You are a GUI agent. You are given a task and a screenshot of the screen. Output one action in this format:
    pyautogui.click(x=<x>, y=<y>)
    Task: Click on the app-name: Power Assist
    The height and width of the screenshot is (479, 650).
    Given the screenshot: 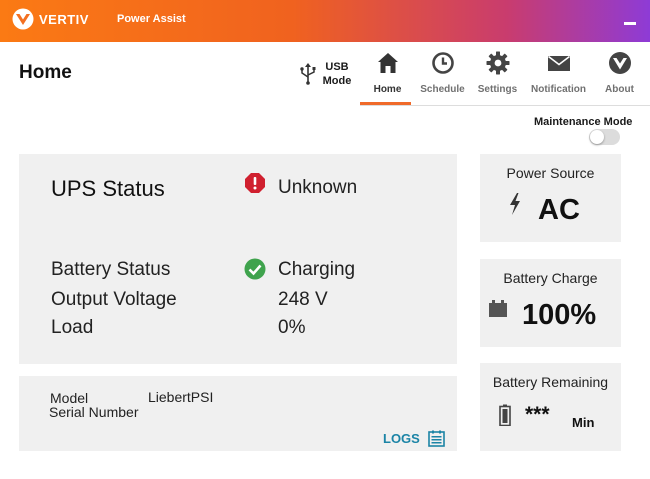 What is the action you would take?
    pyautogui.click(x=151, y=19)
    